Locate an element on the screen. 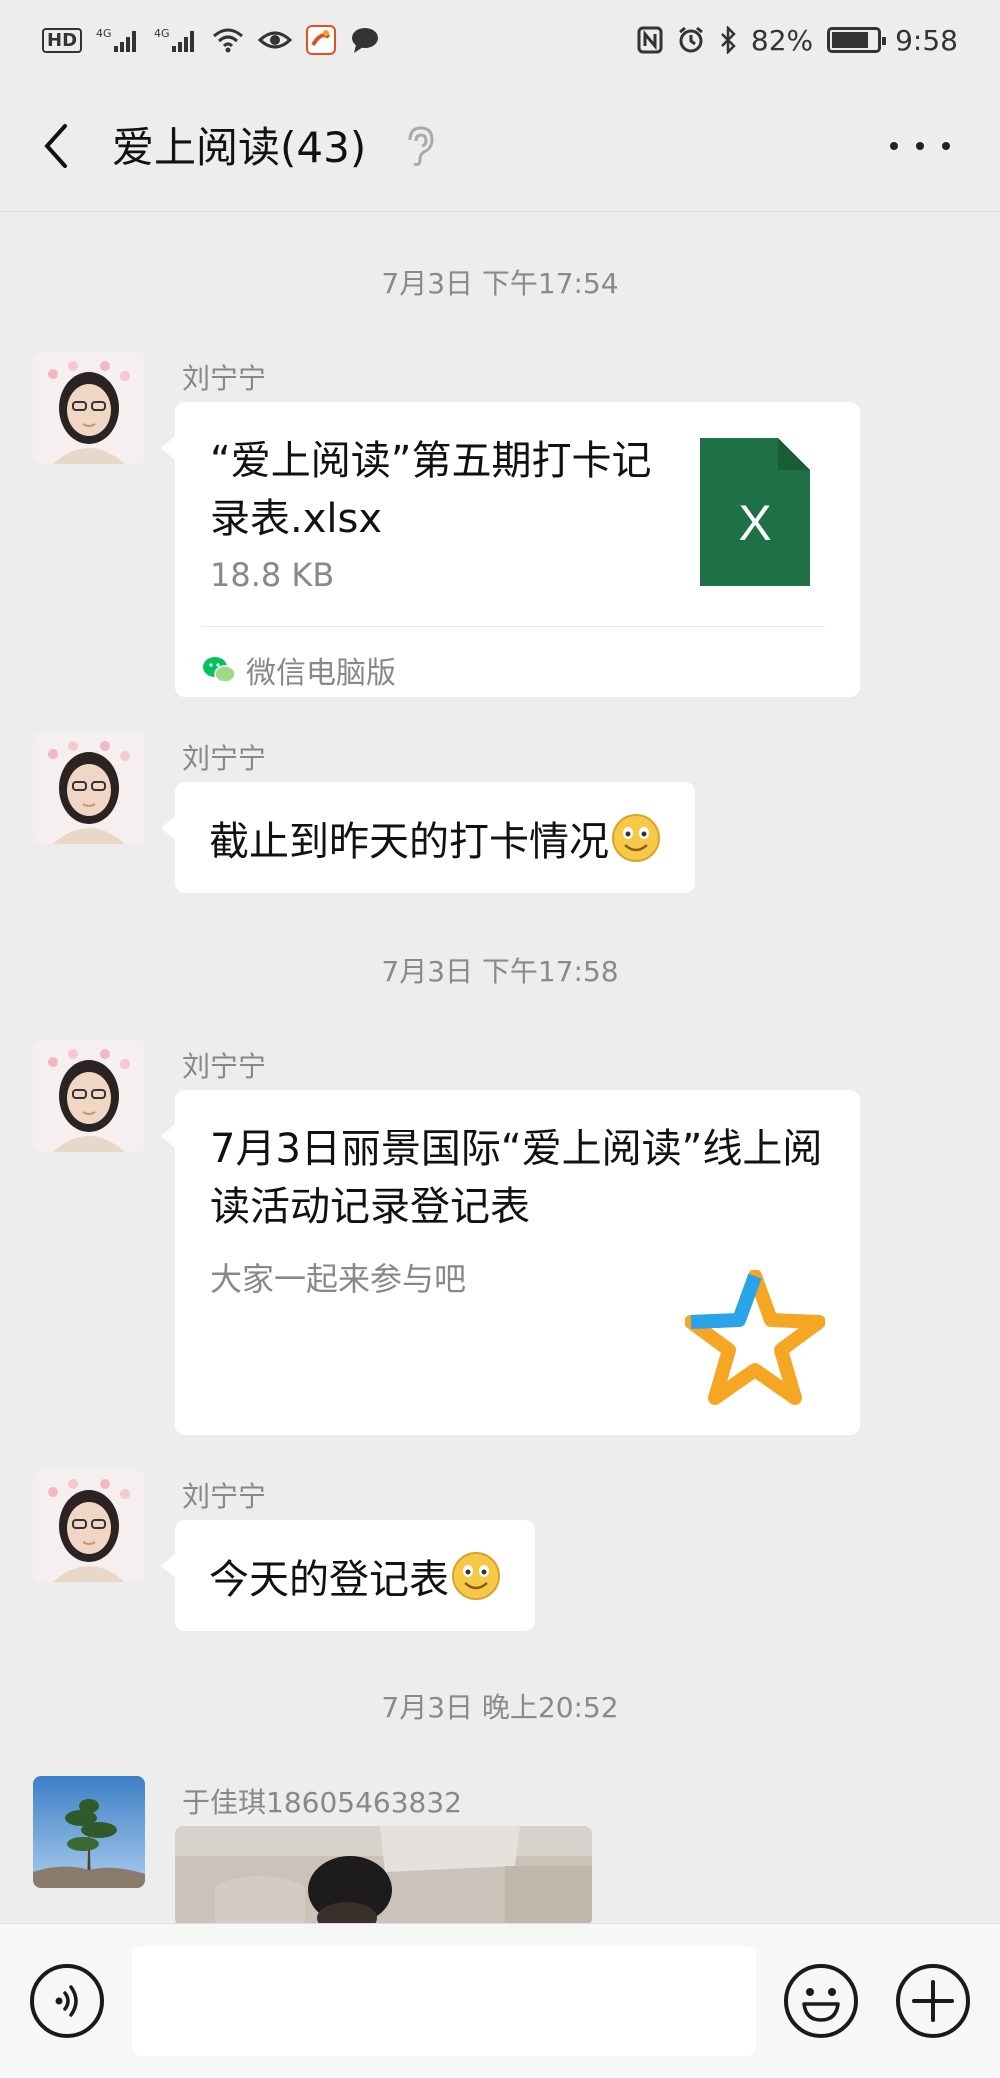 The image size is (1000, 2078). emoji-icon is located at coordinates (821, 2005).